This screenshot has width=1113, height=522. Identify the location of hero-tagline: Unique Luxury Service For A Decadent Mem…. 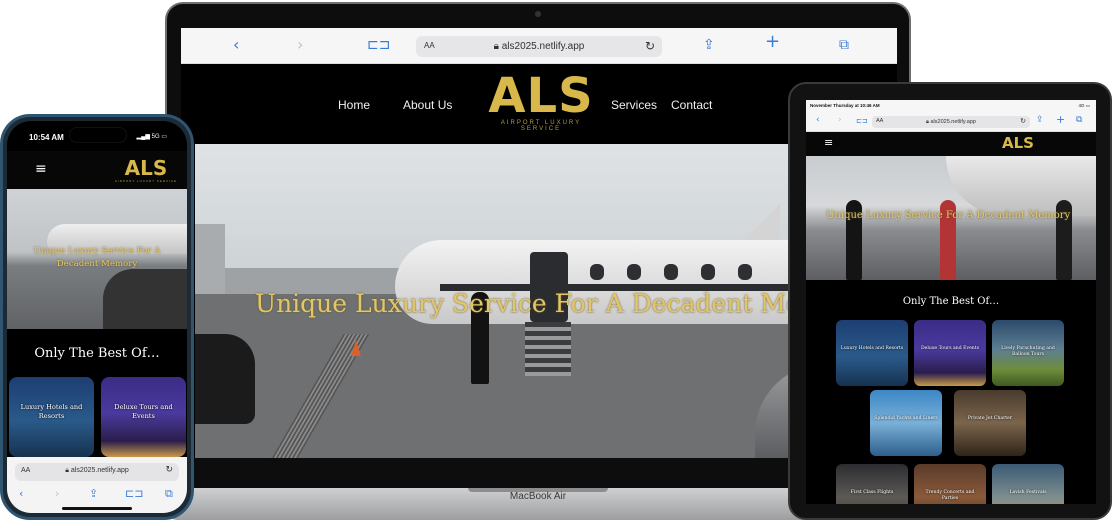
(560, 303).